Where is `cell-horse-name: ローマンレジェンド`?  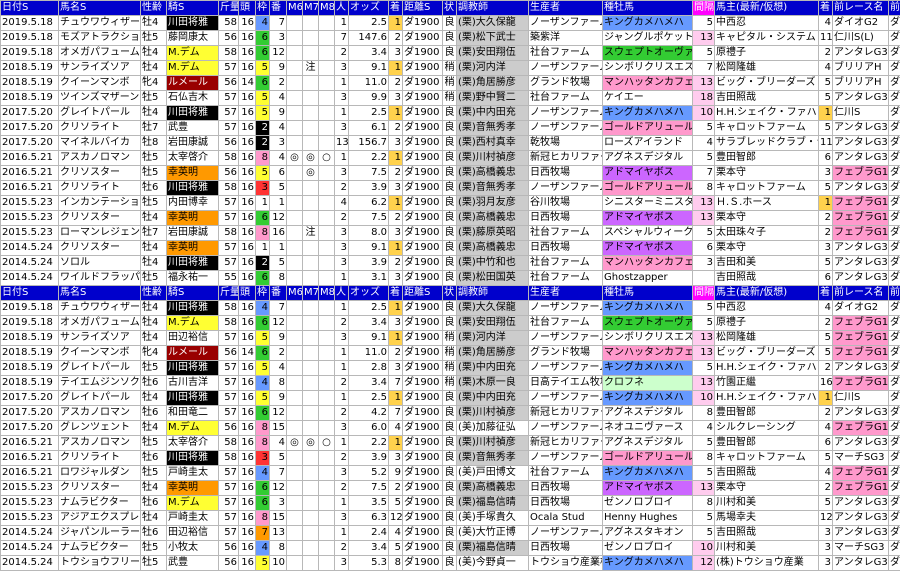
cell-horse-name: ローマンレジェンド is located at coordinates (100, 233).